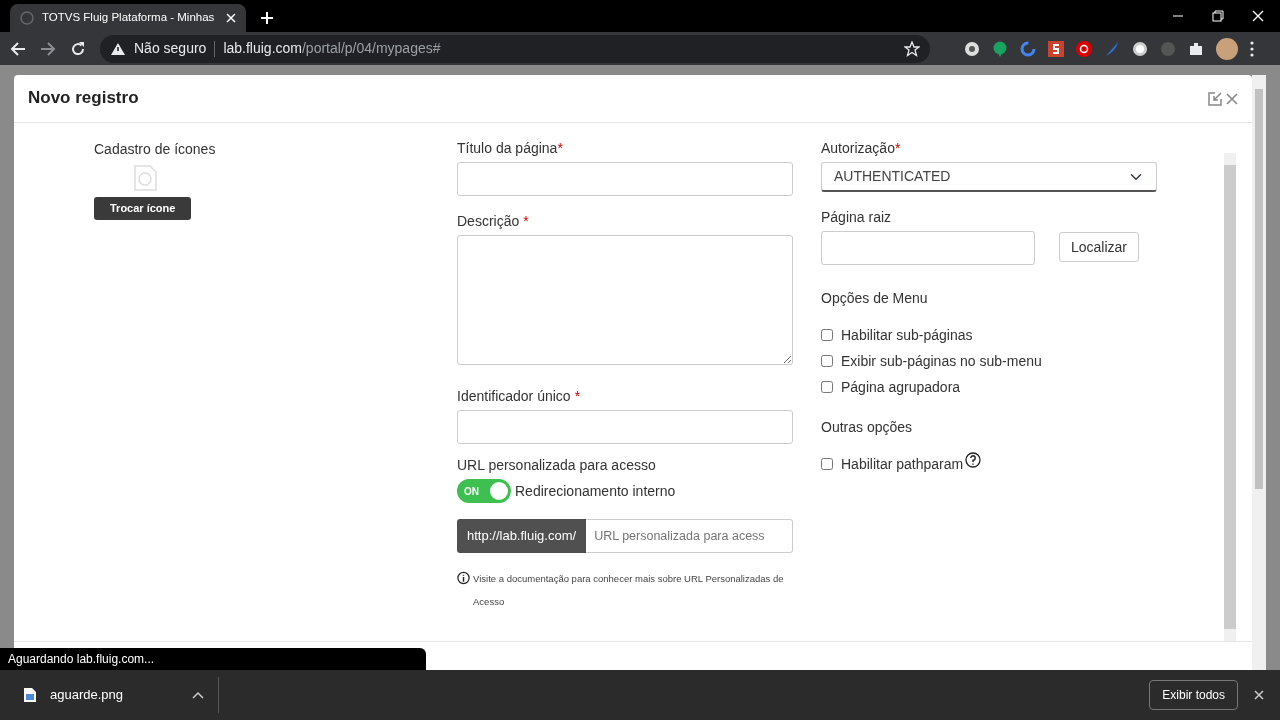 The height and width of the screenshot is (720, 1280). I want to click on checkbox-label: Exibir sub-páginas no sub-menu, so click(941, 361).